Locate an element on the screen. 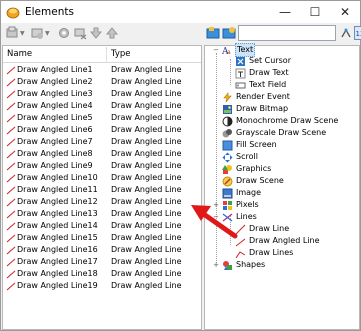  delete-icon is located at coordinates (80, 33).